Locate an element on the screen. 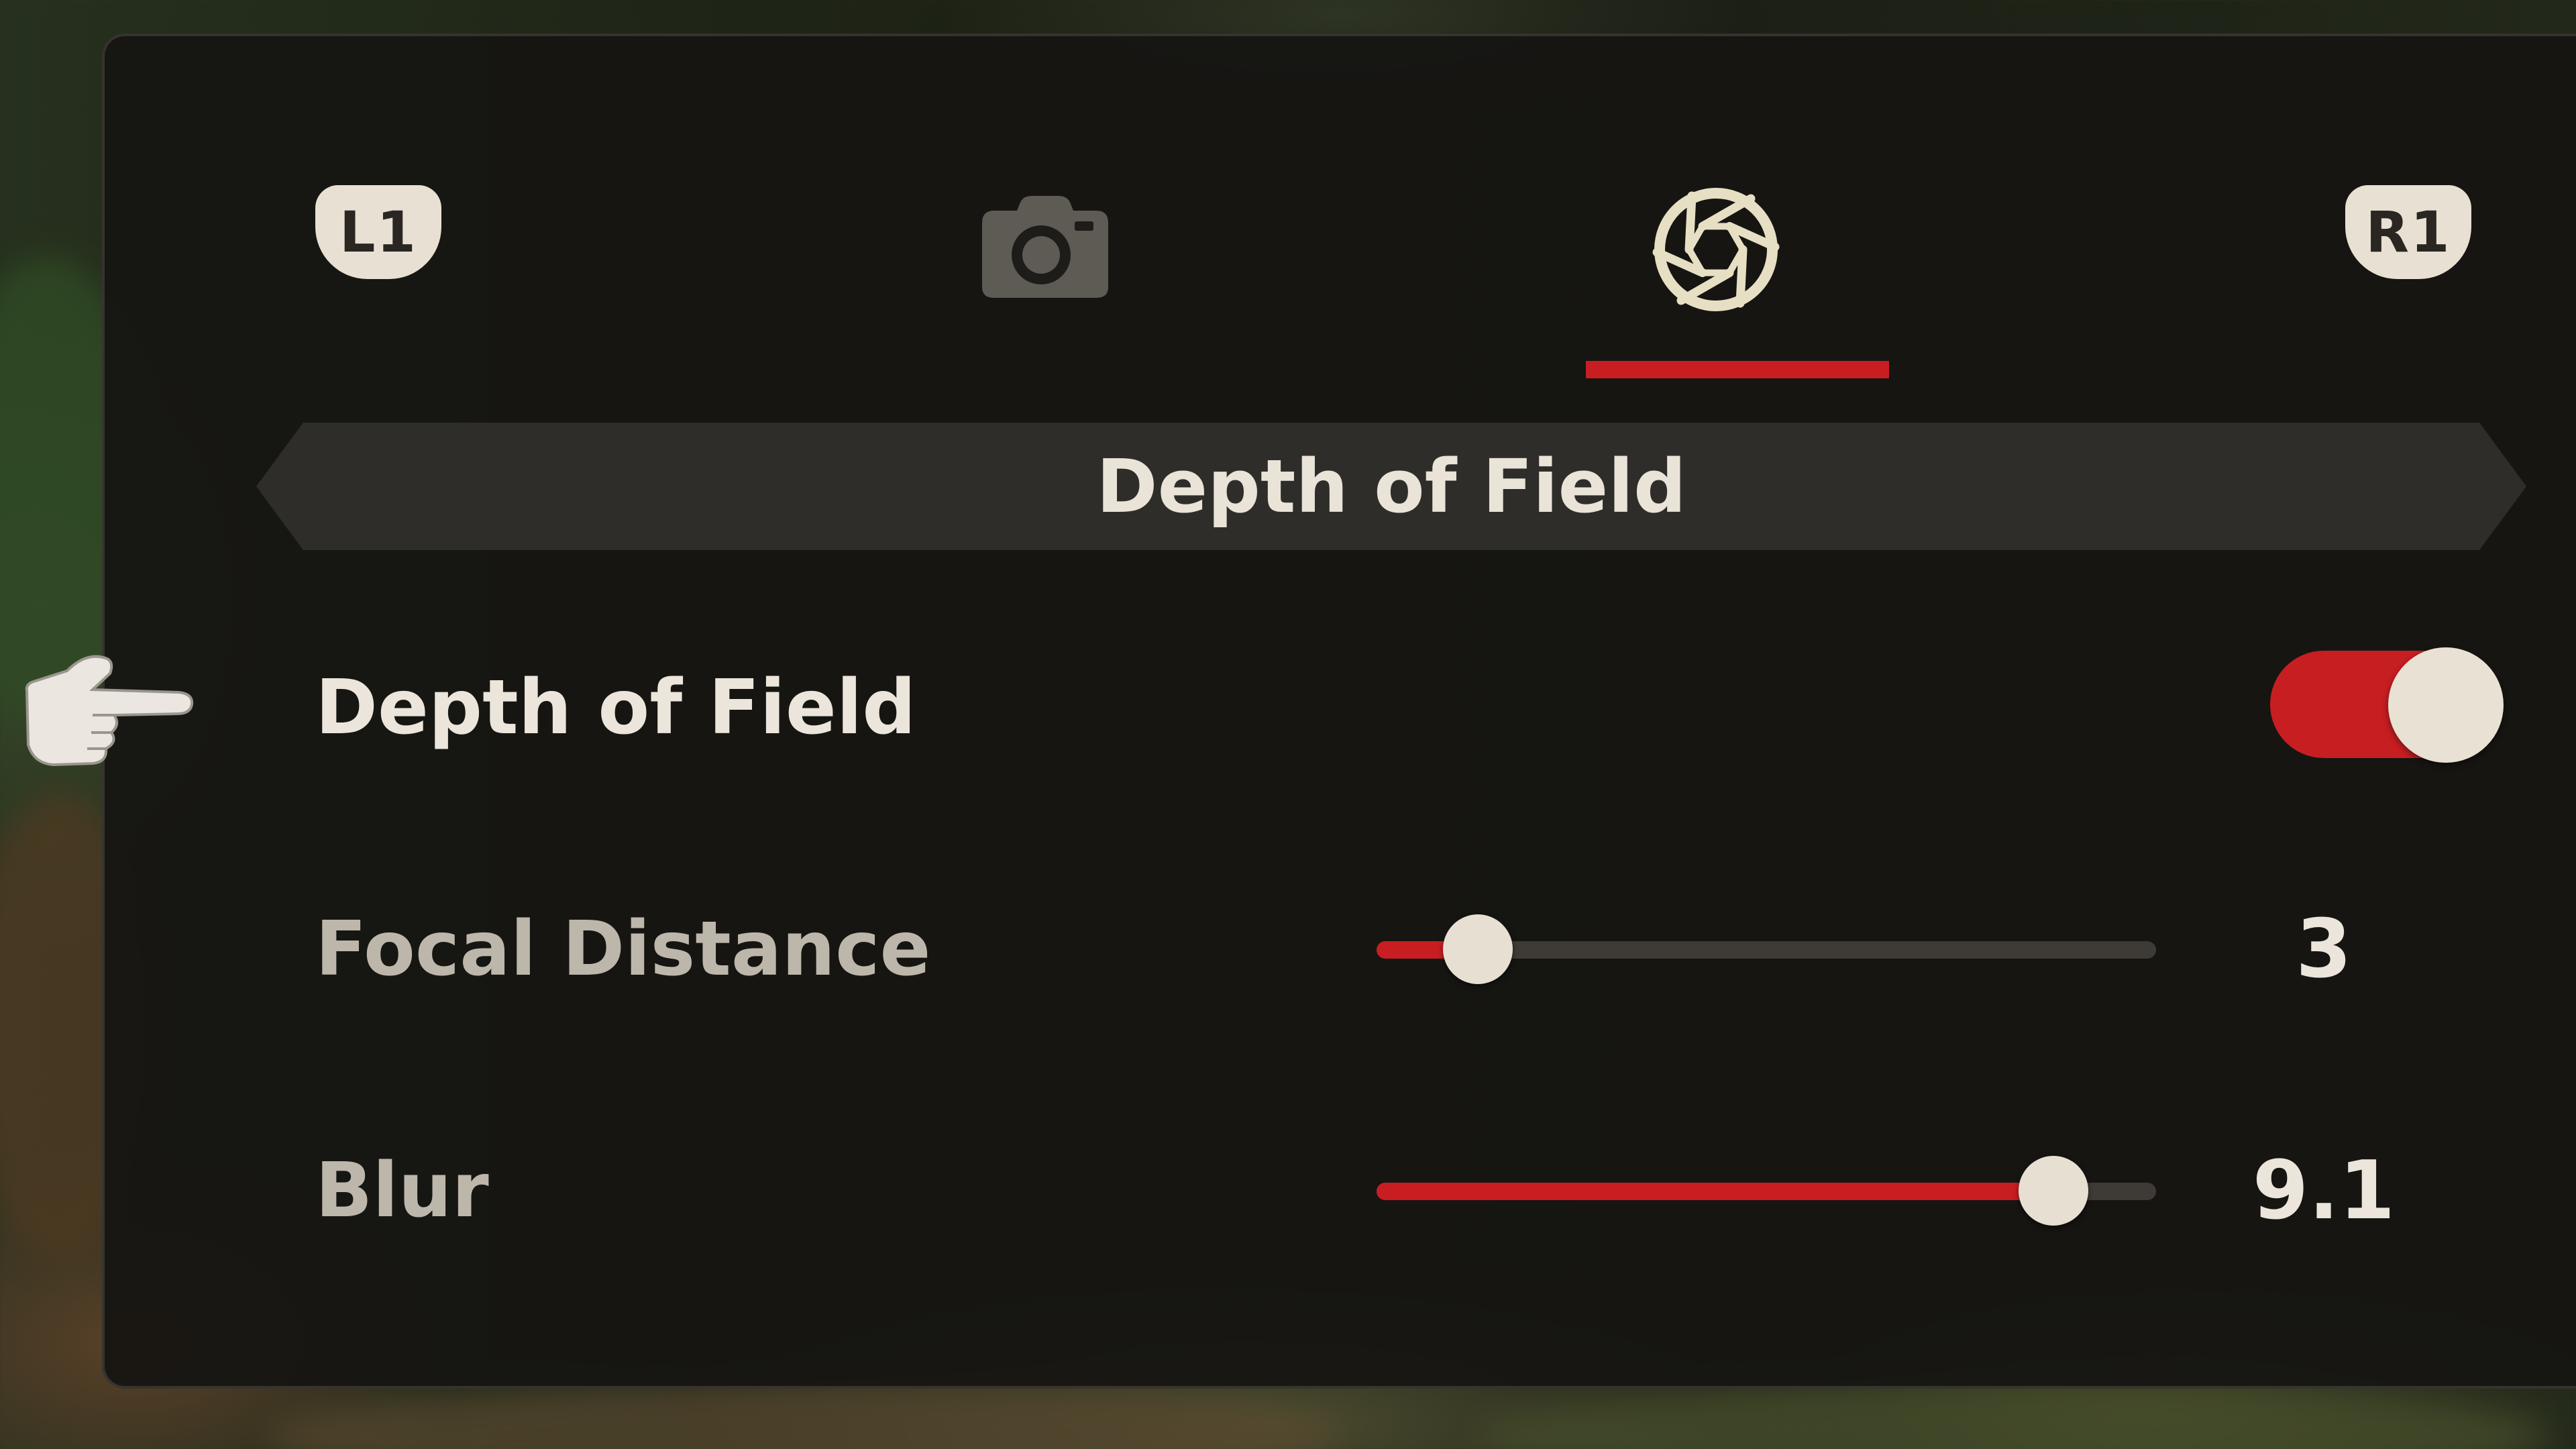  toggle-knob is located at coordinates (2446, 705).